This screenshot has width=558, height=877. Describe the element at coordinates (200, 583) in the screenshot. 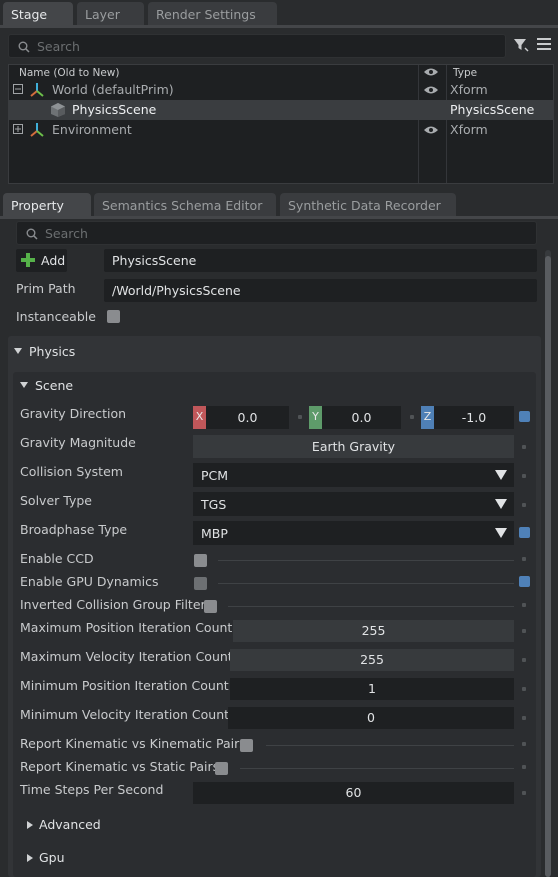

I see `enable-gpu-dynamics-checkbox` at that location.